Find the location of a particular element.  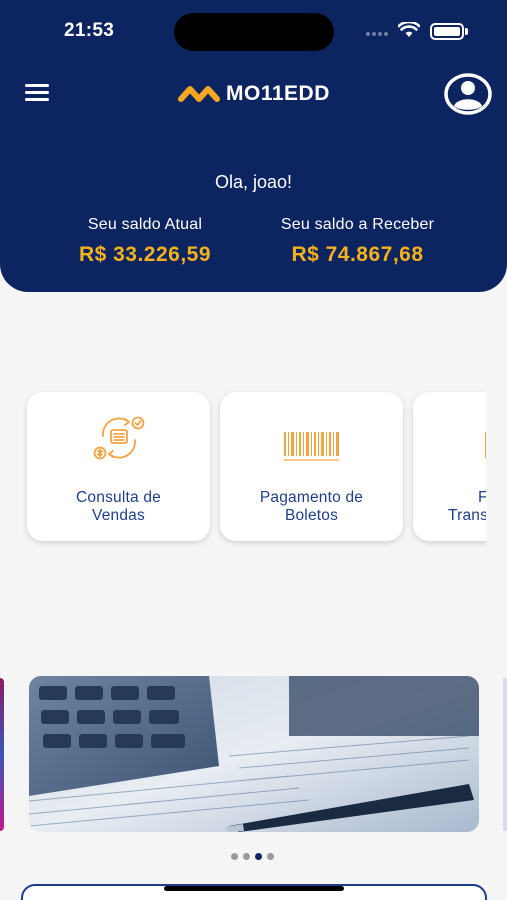

receivable-balance-label: Seu saldo a Receber is located at coordinates (357, 224).